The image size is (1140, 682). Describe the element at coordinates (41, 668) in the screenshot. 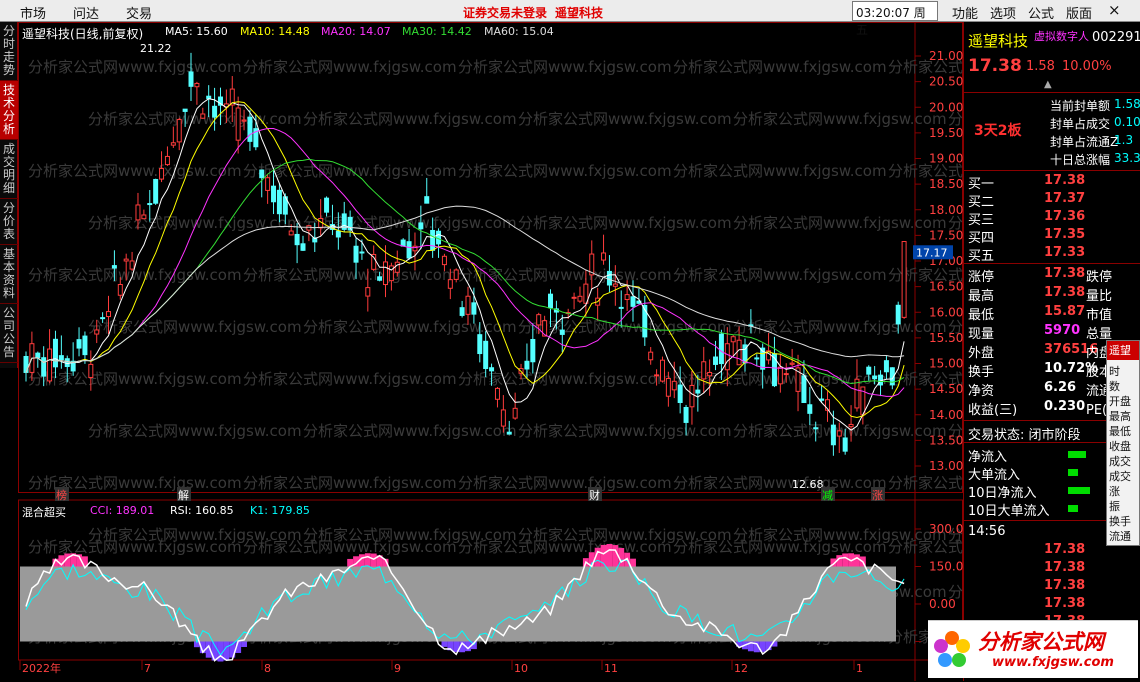

I see `x-axis-label: 2022年` at that location.